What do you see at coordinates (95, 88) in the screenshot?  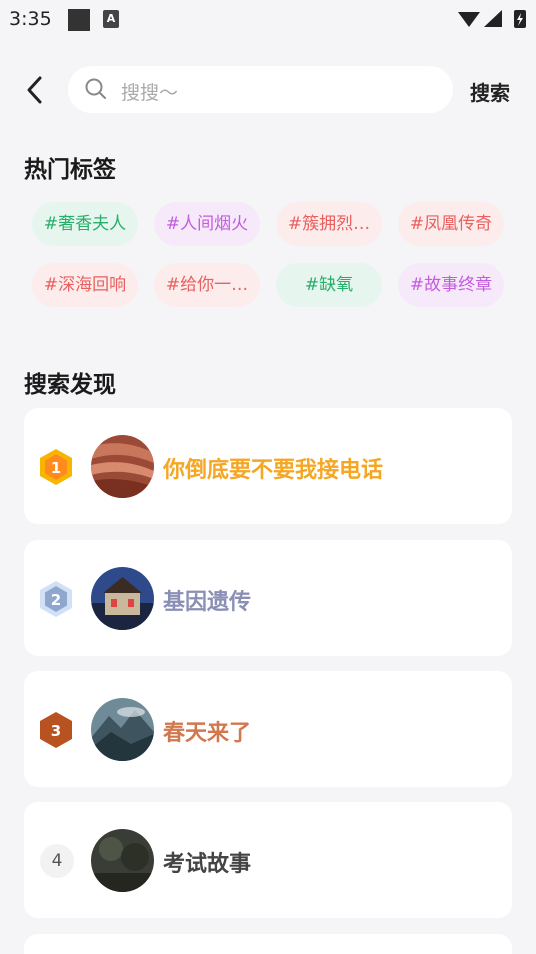 I see `search-icon` at bounding box center [95, 88].